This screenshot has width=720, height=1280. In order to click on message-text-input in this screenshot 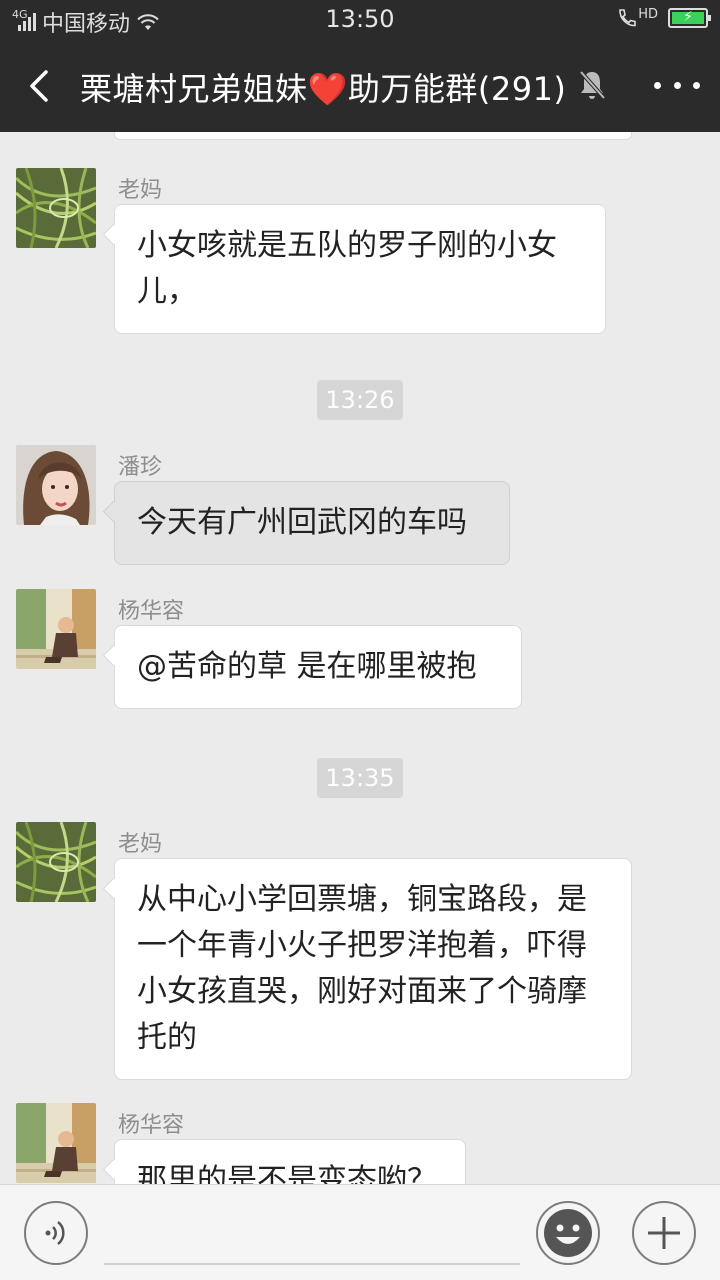, I will do `click(312, 1264)`.